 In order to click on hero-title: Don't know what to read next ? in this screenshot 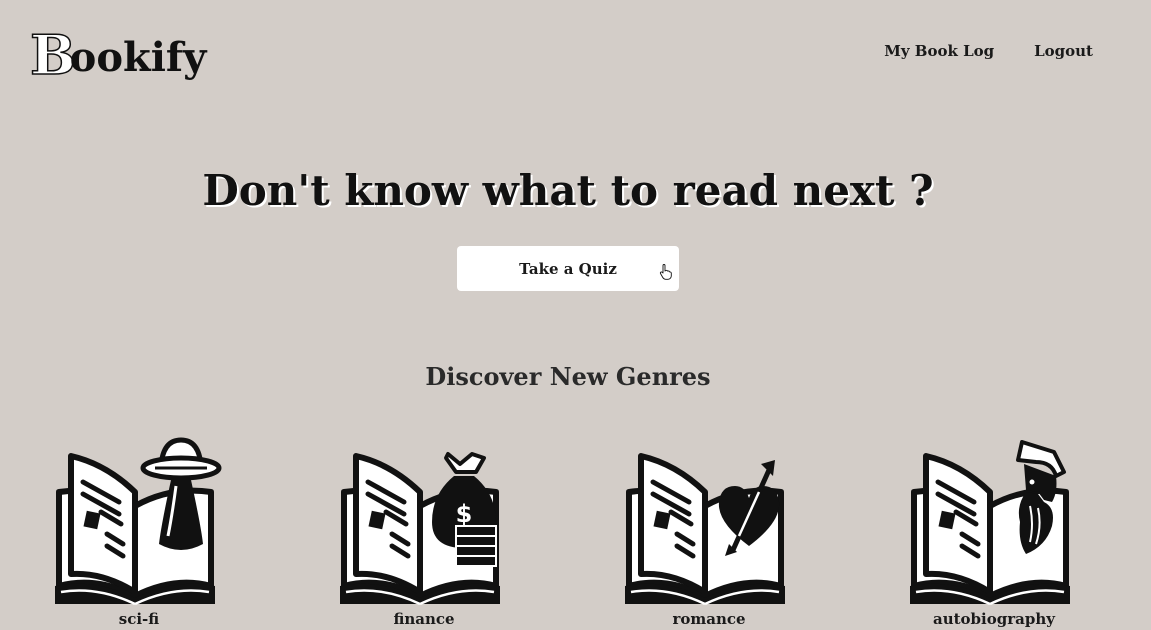, I will do `click(568, 190)`.